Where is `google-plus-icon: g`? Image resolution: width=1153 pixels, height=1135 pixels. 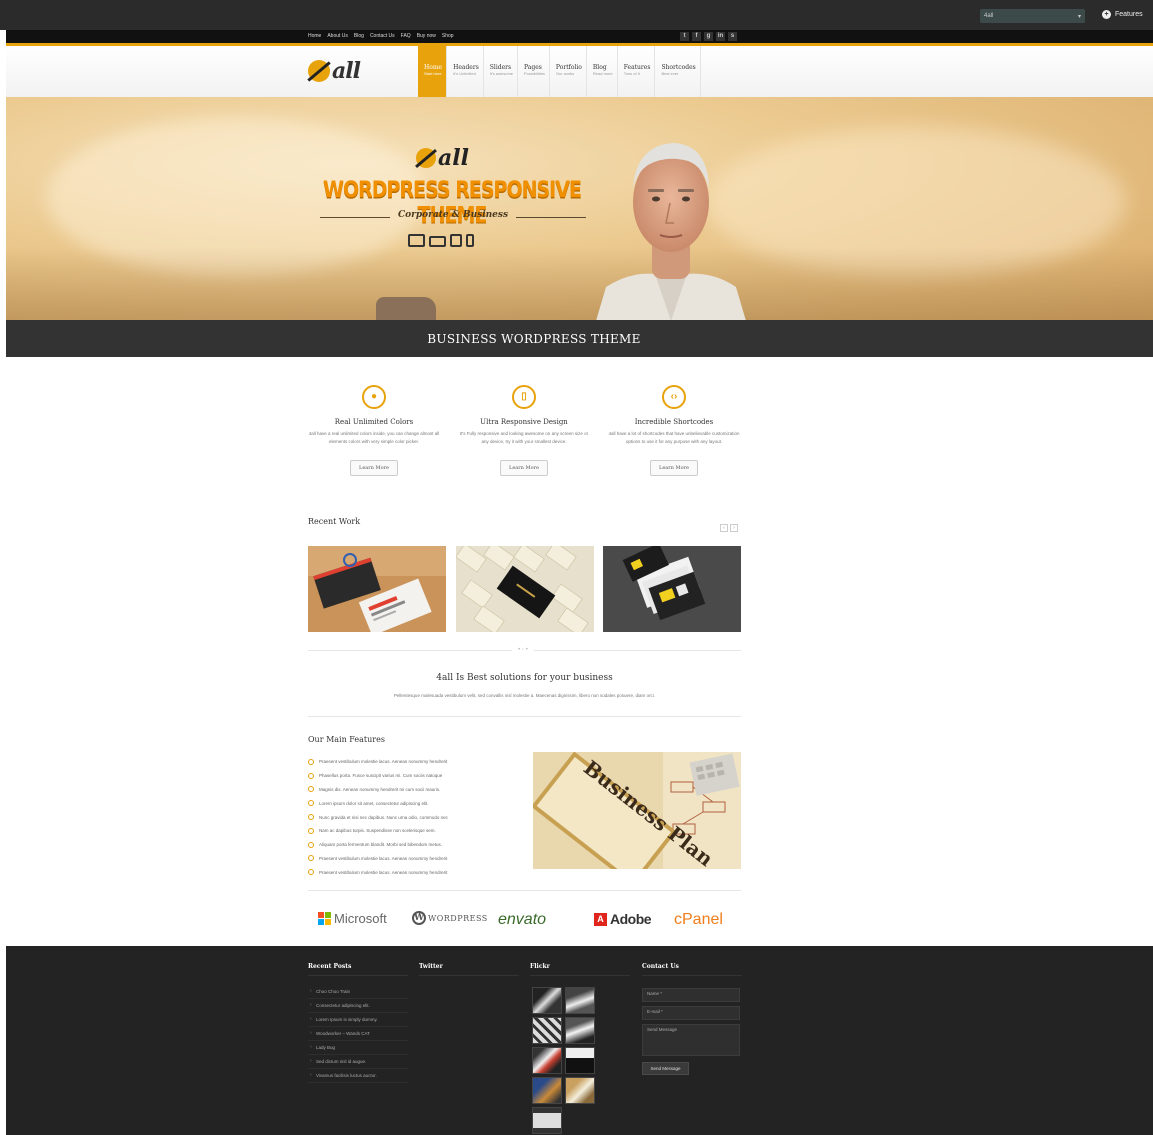 google-plus-icon: g is located at coordinates (708, 36).